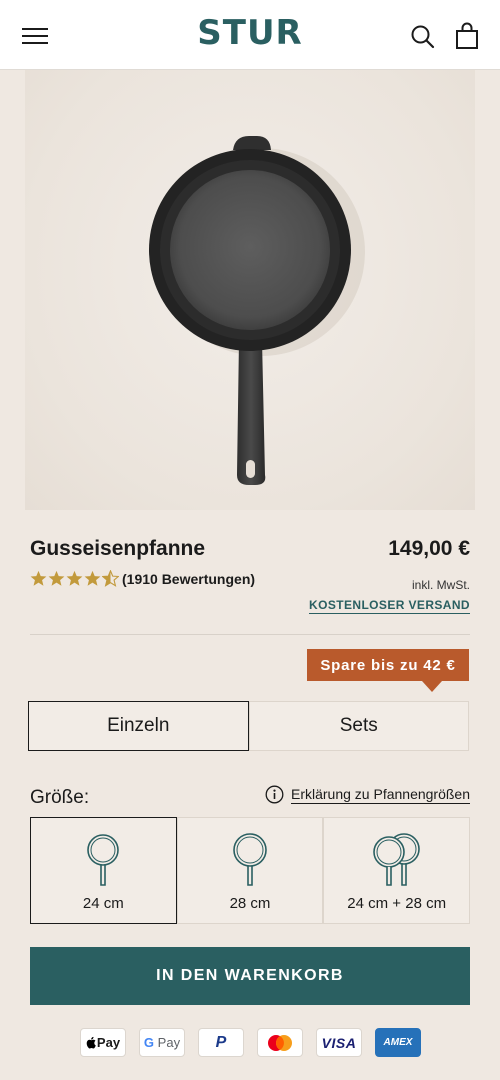 The width and height of the screenshot is (500, 1080). I want to click on size-option-label: 28 cm, so click(250, 903).